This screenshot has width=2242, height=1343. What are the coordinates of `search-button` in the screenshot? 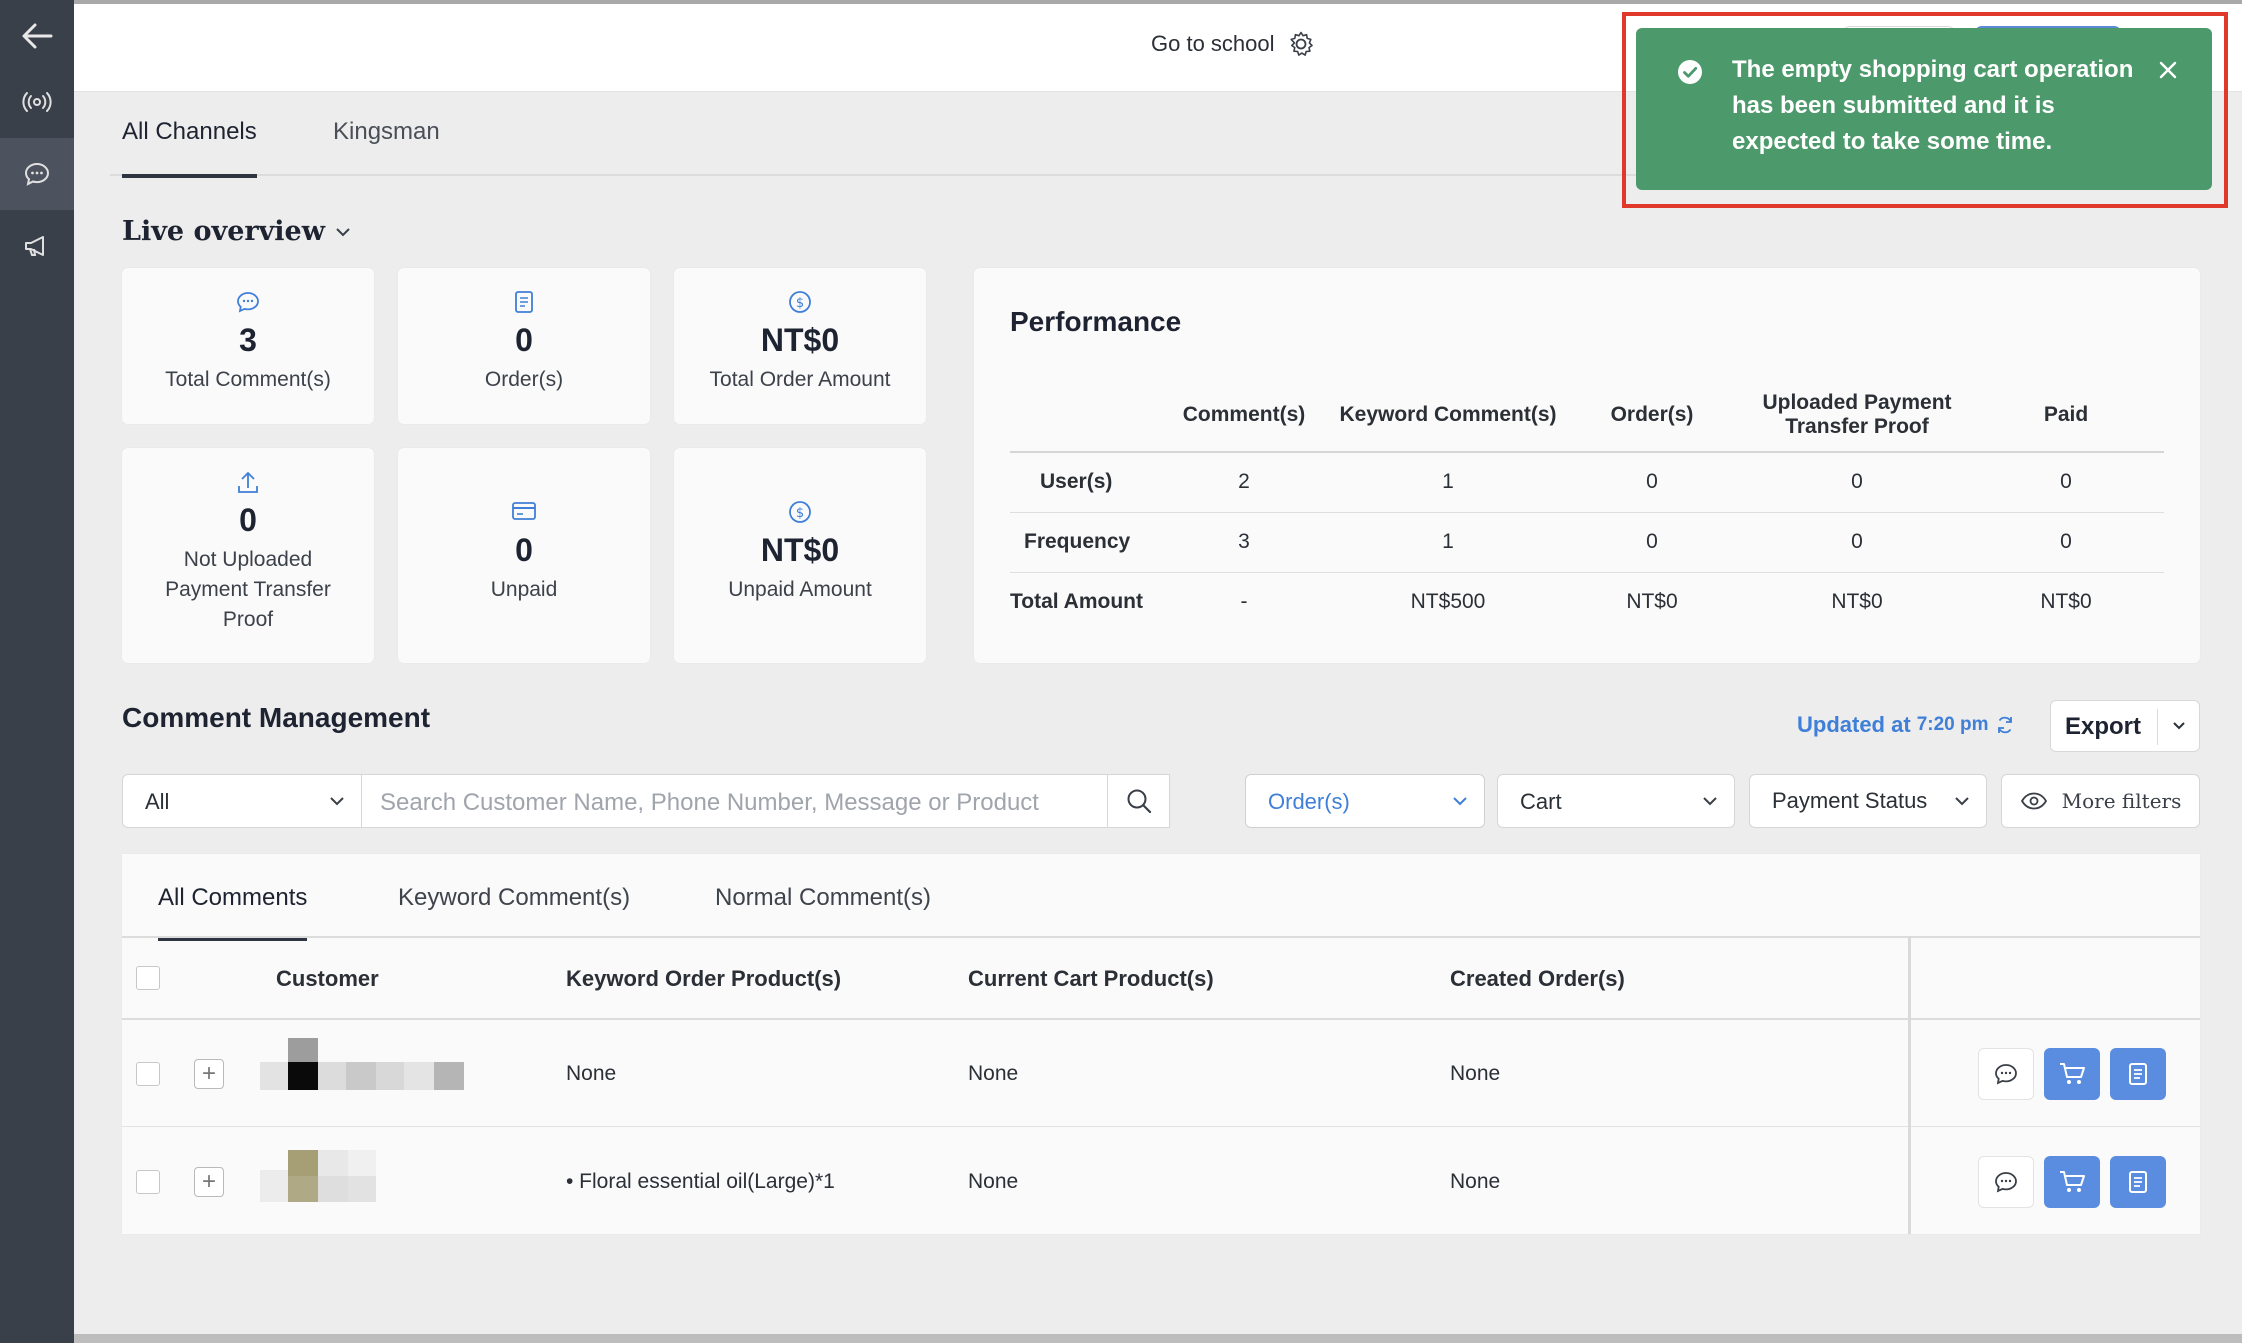 It's located at (1138, 801).